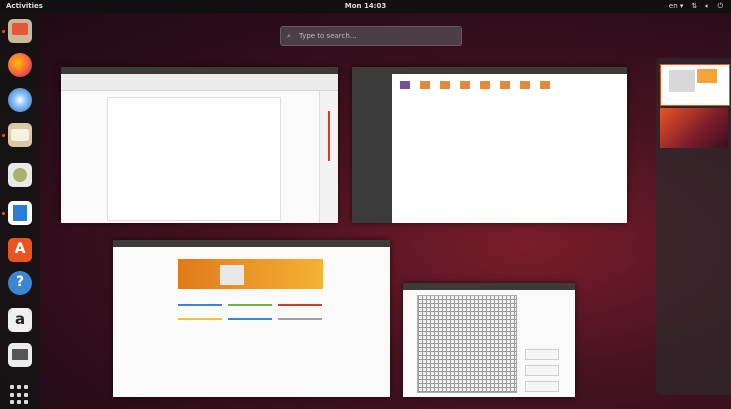 The image size is (731, 409). What do you see at coordinates (289, 36) in the screenshot?
I see `search-icon: ⌕` at bounding box center [289, 36].